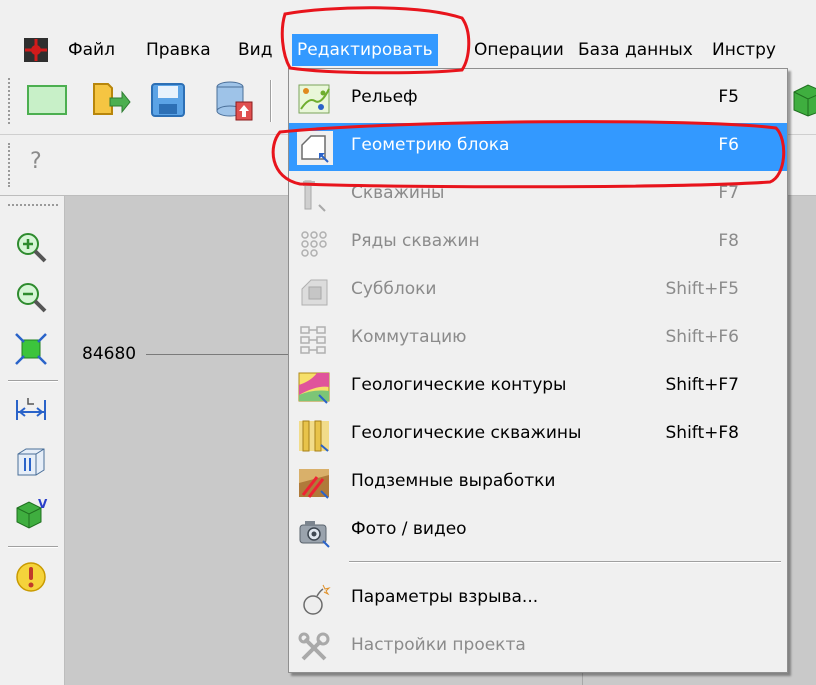  What do you see at coordinates (110, 99) in the screenshot?
I see `open-file-icon` at bounding box center [110, 99].